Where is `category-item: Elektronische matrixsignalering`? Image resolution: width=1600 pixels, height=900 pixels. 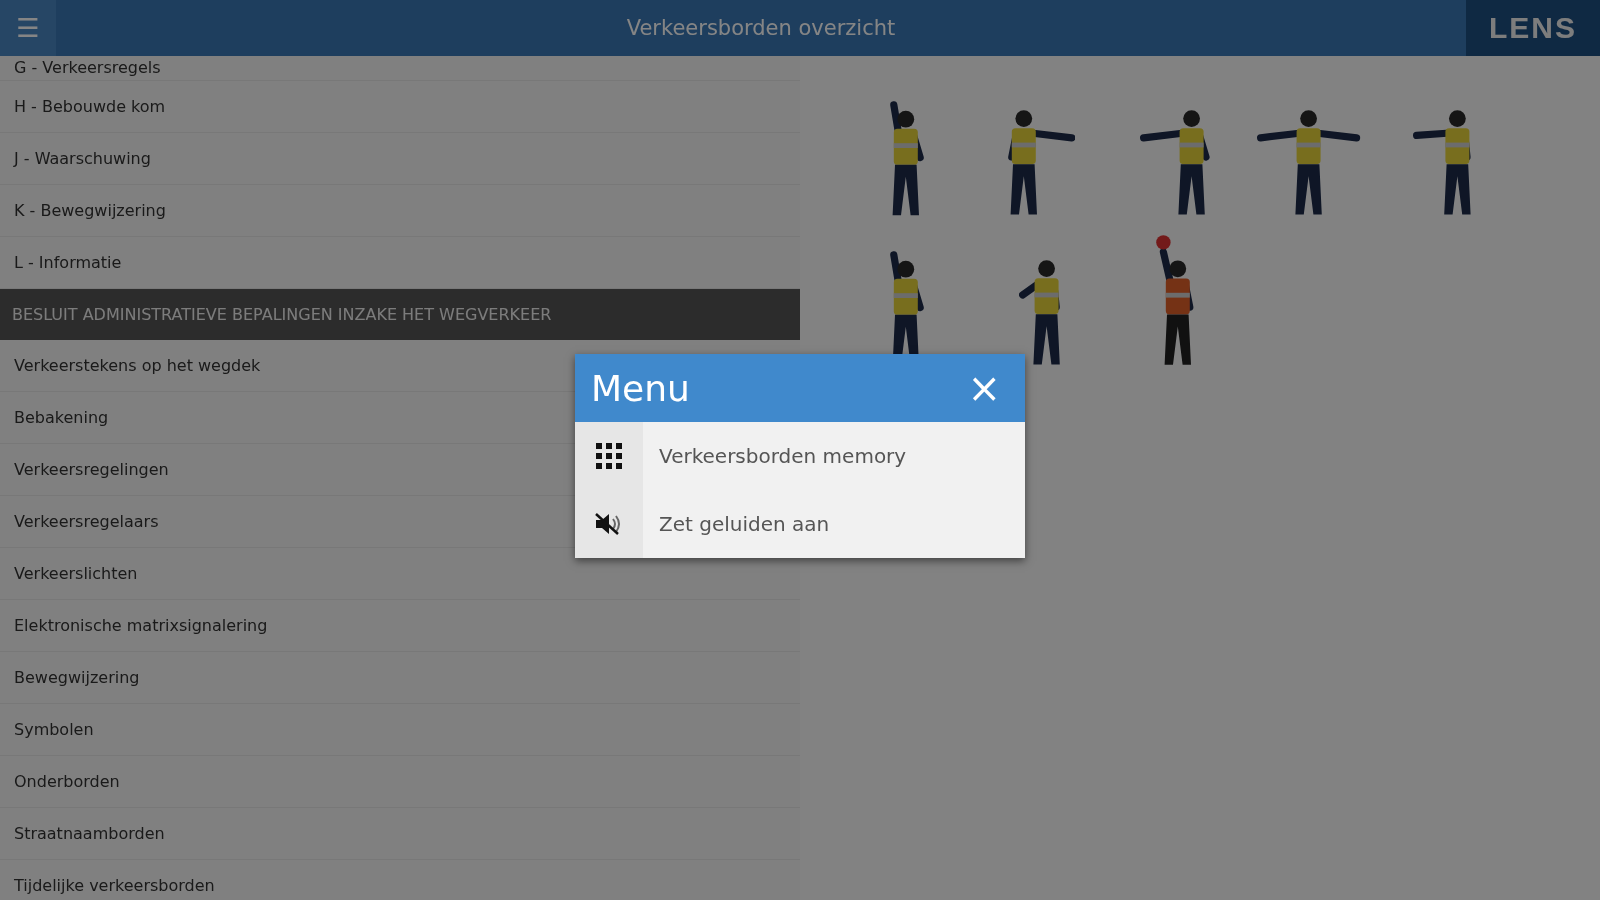 category-item: Elektronische matrixsignalering is located at coordinates (400, 626).